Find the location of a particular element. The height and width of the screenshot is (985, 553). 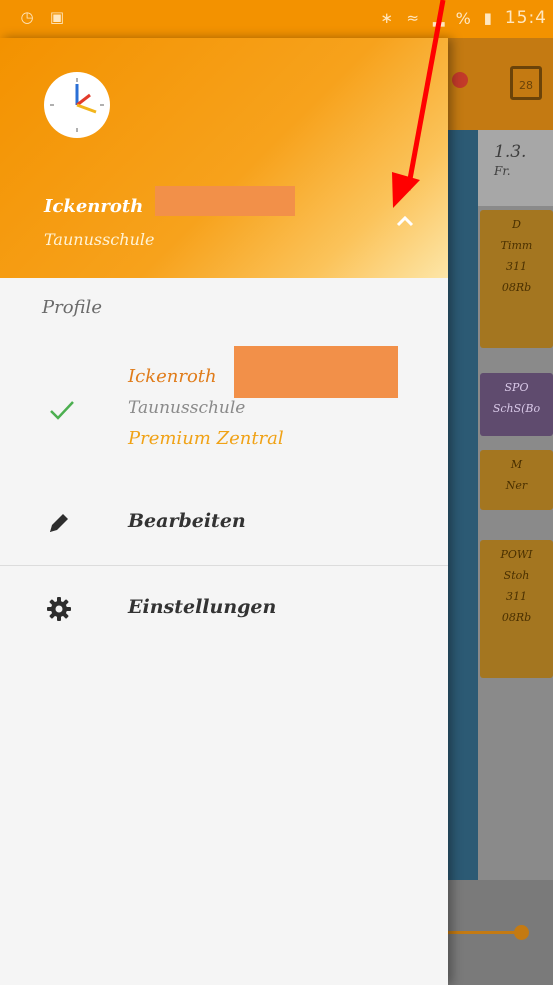

menu-divider is located at coordinates (224, 565).